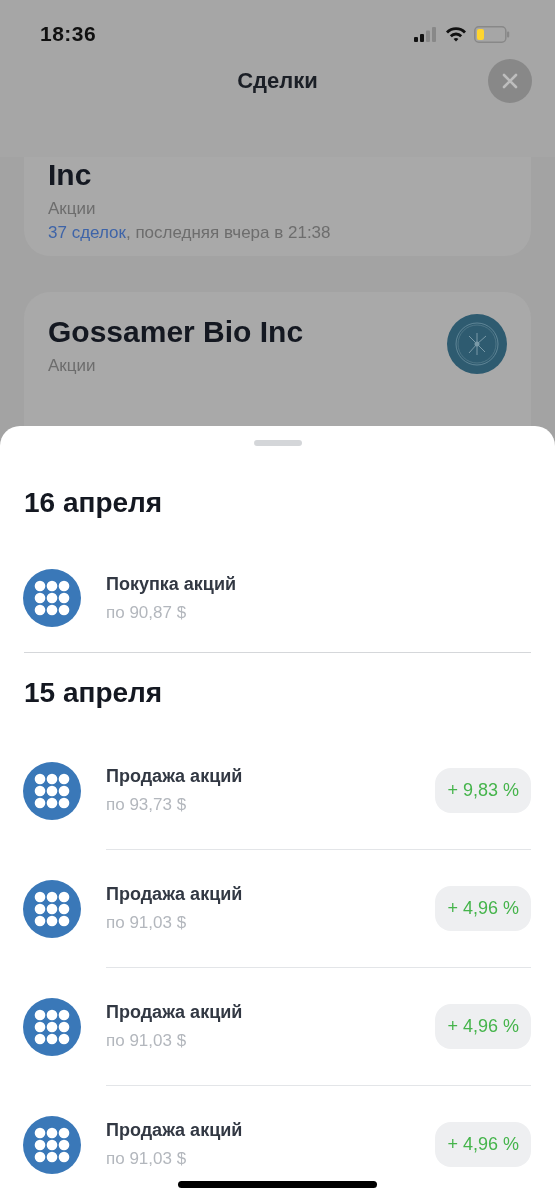 Image resolution: width=555 pixels, height=1200 pixels. Describe the element at coordinates (277, 790) in the screenshot. I see `operation-row: Продажа акций по 93,73 $ + 9,83 %` at that location.